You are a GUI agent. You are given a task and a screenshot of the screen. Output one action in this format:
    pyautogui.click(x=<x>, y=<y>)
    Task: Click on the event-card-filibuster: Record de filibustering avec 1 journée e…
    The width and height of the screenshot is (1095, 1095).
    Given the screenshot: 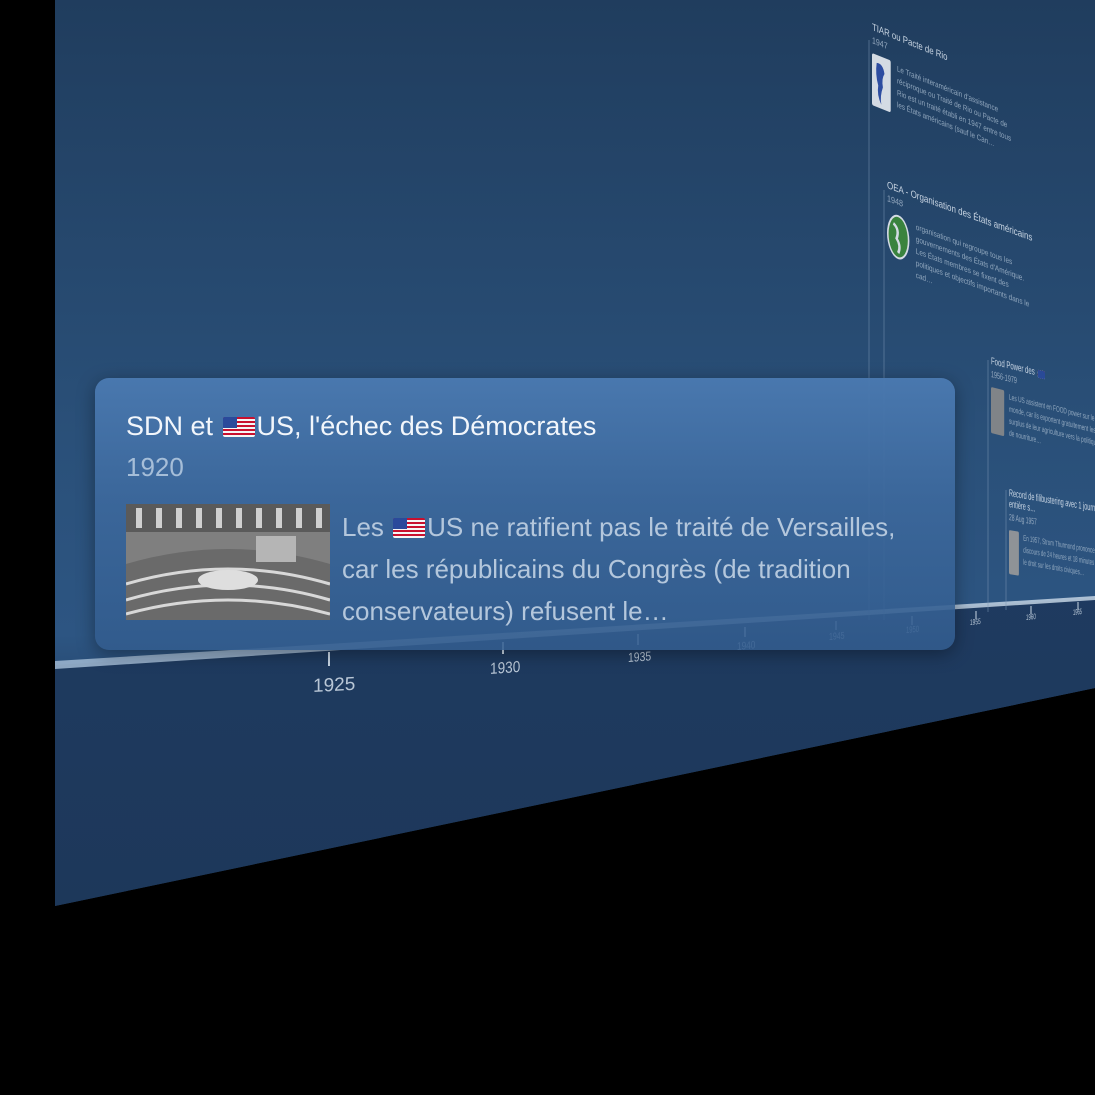 What is the action you would take?
    pyautogui.click(x=1052, y=539)
    